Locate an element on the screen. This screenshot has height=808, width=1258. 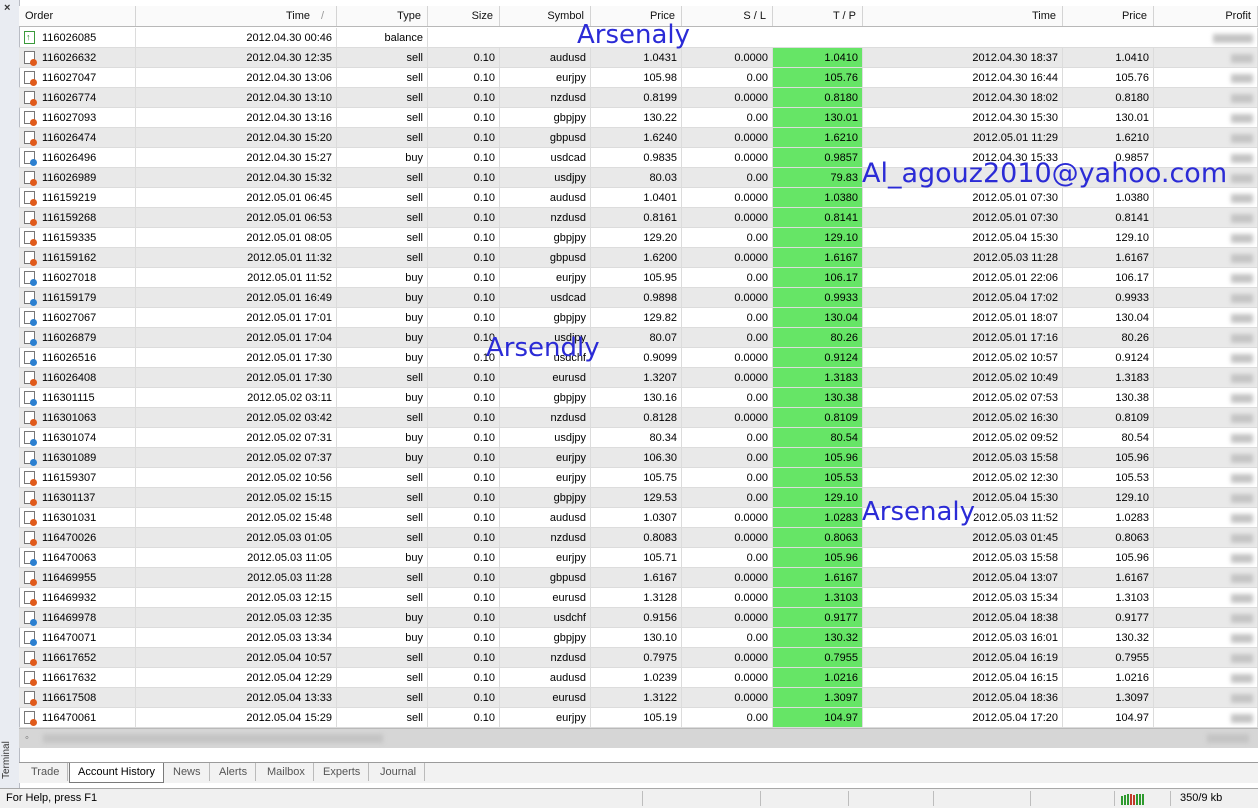
cell-close-time: 2012.05.02 10:49 is located at coordinates (963, 378).